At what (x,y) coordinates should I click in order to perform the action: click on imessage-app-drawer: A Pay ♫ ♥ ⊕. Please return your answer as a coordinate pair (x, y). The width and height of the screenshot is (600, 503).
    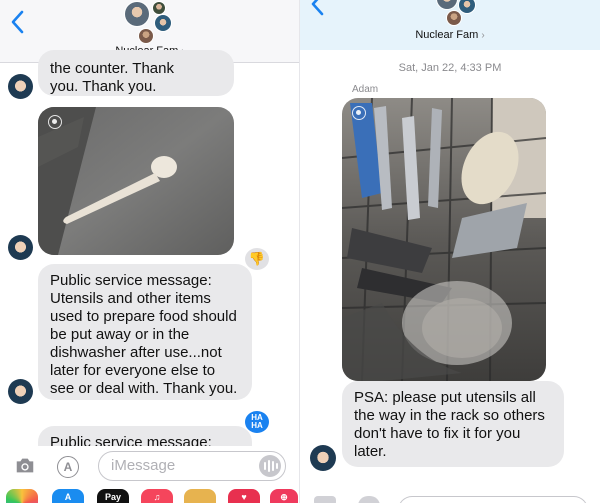
    Looking at the image, I should click on (300, 495).